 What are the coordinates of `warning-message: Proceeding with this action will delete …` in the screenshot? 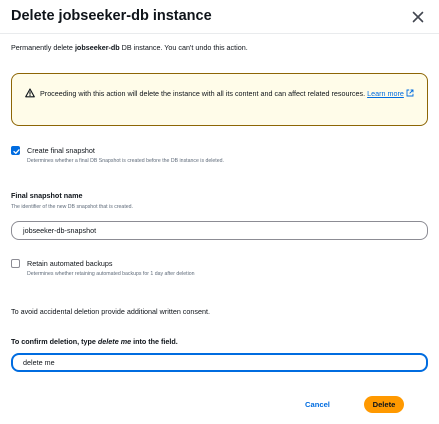 It's located at (203, 93).